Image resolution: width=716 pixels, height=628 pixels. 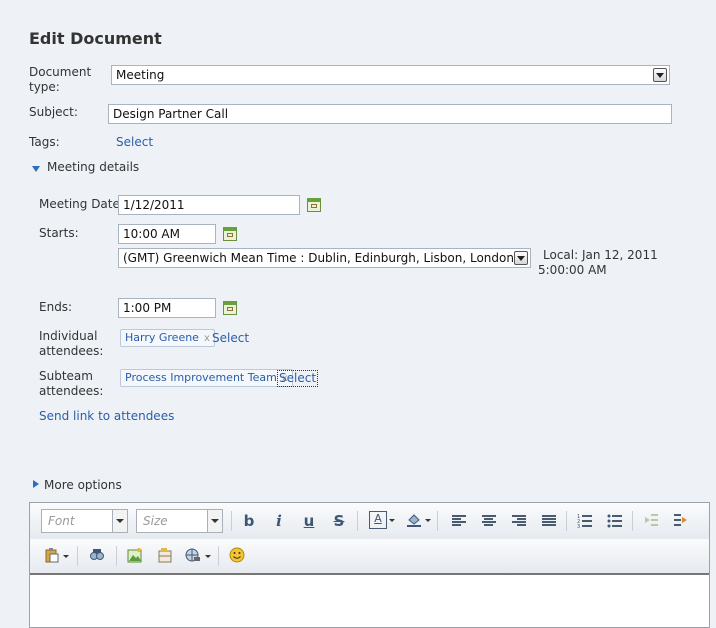 I want to click on strikethrough-button: S, so click(x=339, y=521).